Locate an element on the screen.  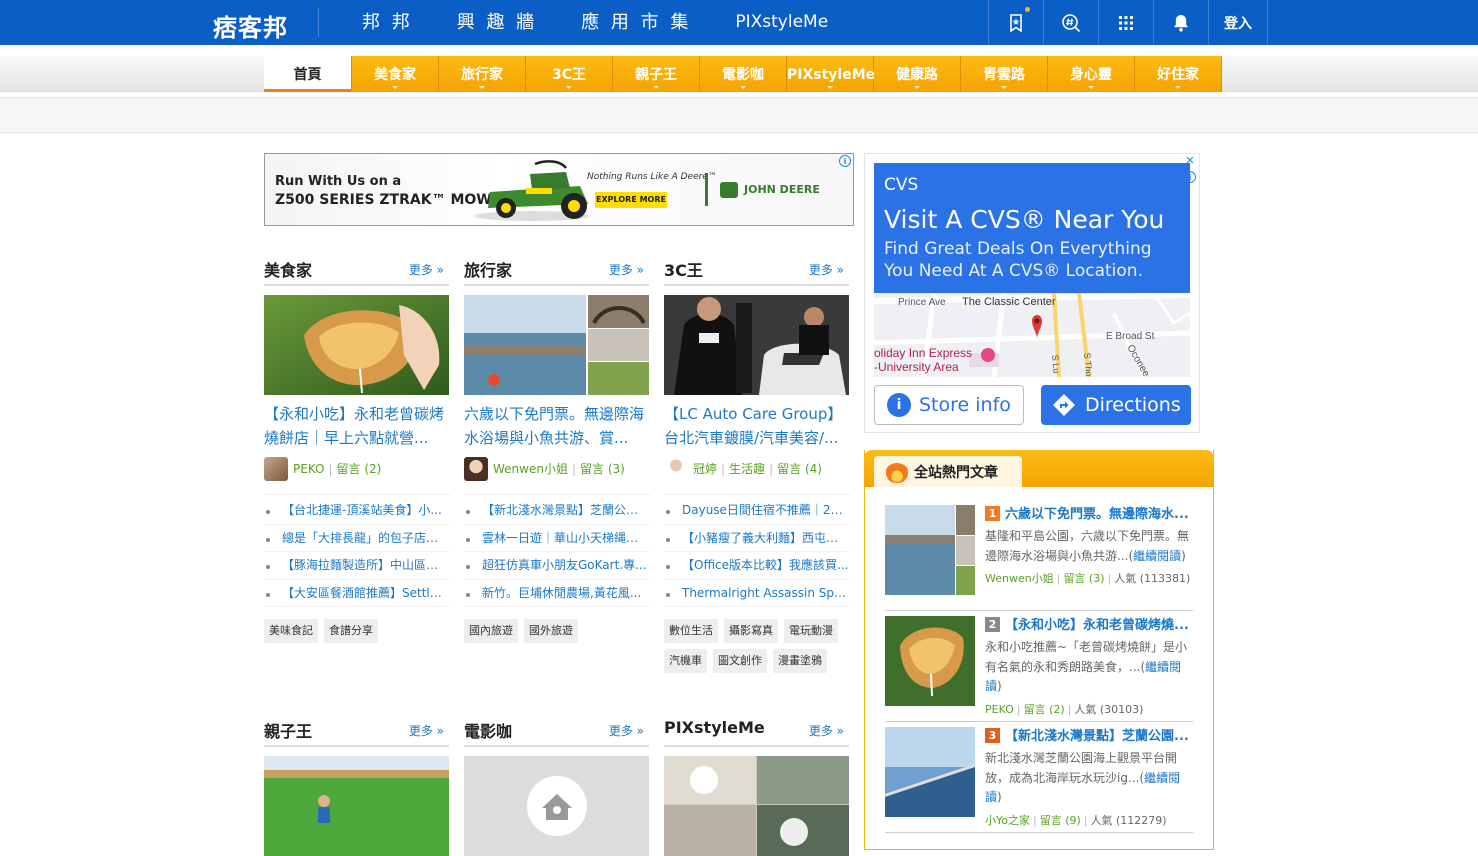
auto-care-image is located at coordinates (756, 345).